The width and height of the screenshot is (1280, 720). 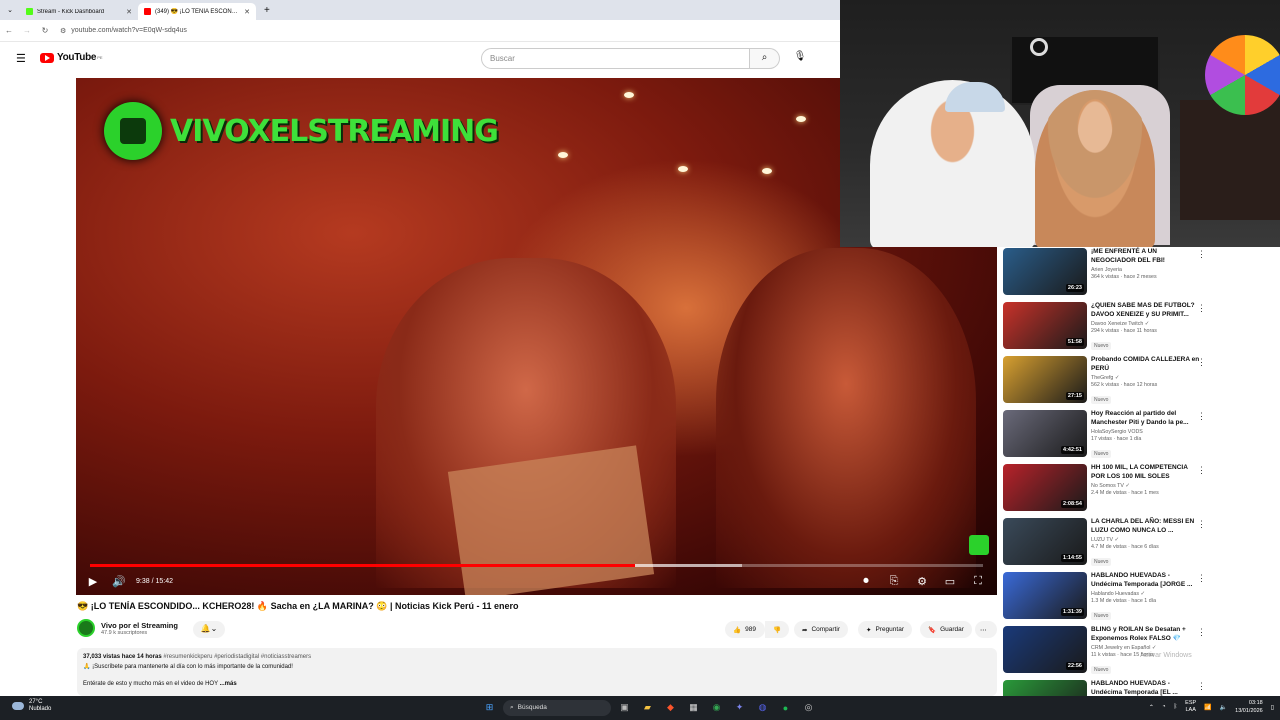 I want to click on like-button: 👍 989, so click(x=745, y=629).